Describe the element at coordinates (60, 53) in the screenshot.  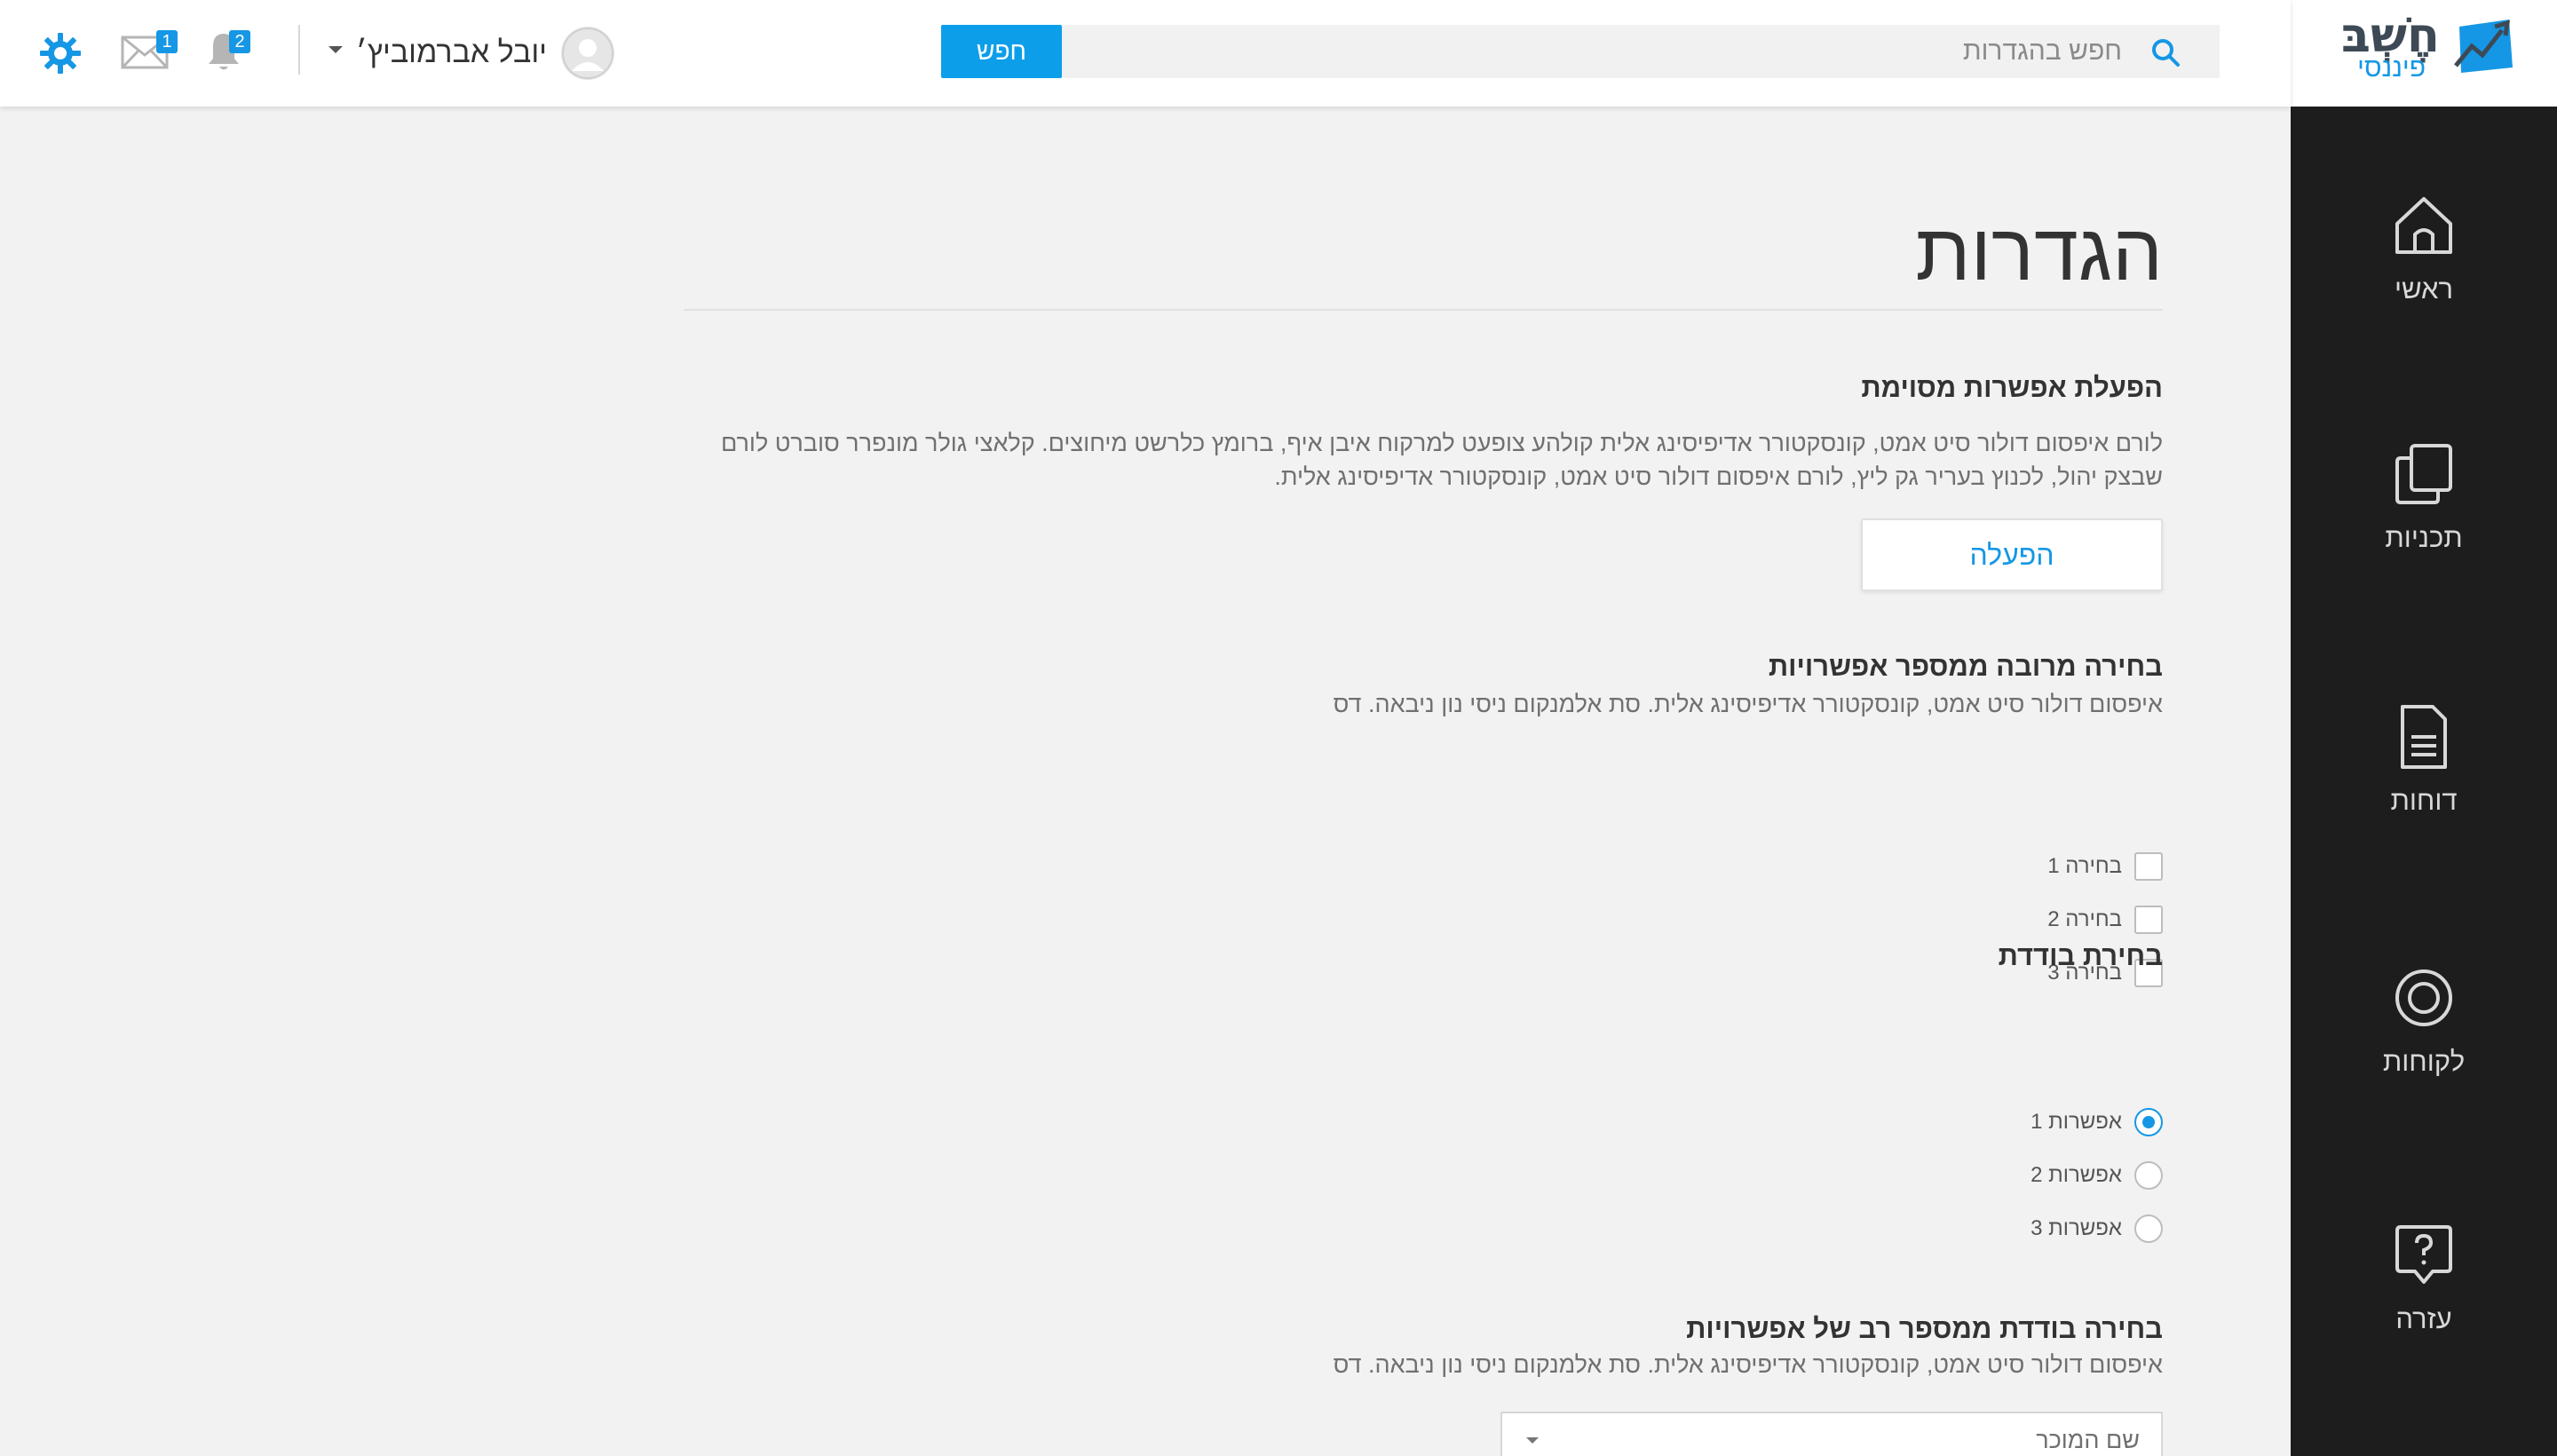
I see `gear-icon` at that location.